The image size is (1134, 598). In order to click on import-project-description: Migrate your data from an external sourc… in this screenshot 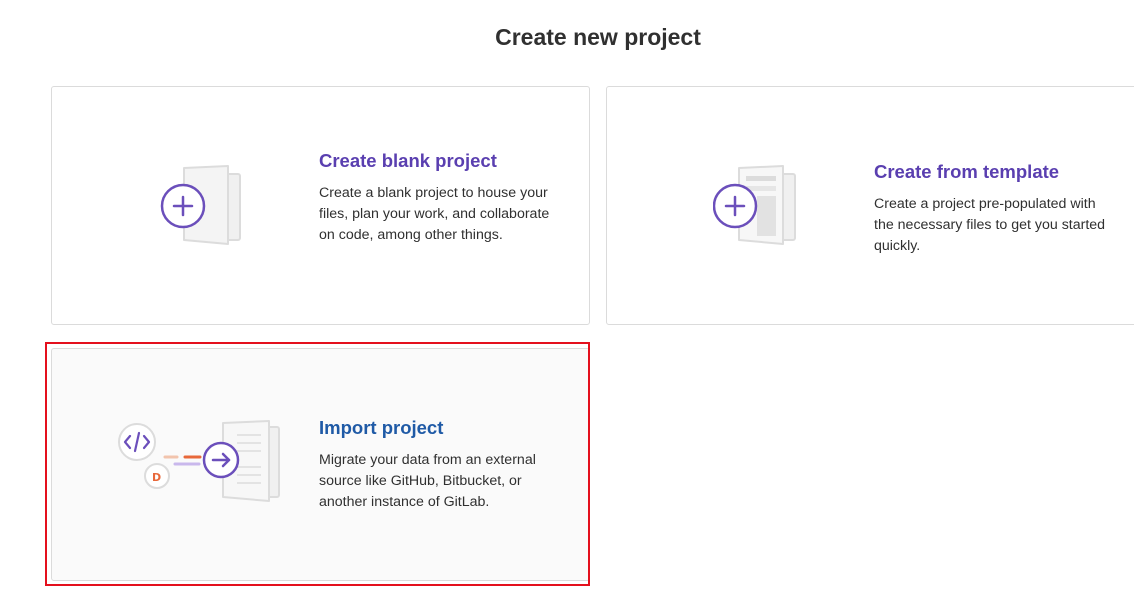, I will do `click(427, 481)`.